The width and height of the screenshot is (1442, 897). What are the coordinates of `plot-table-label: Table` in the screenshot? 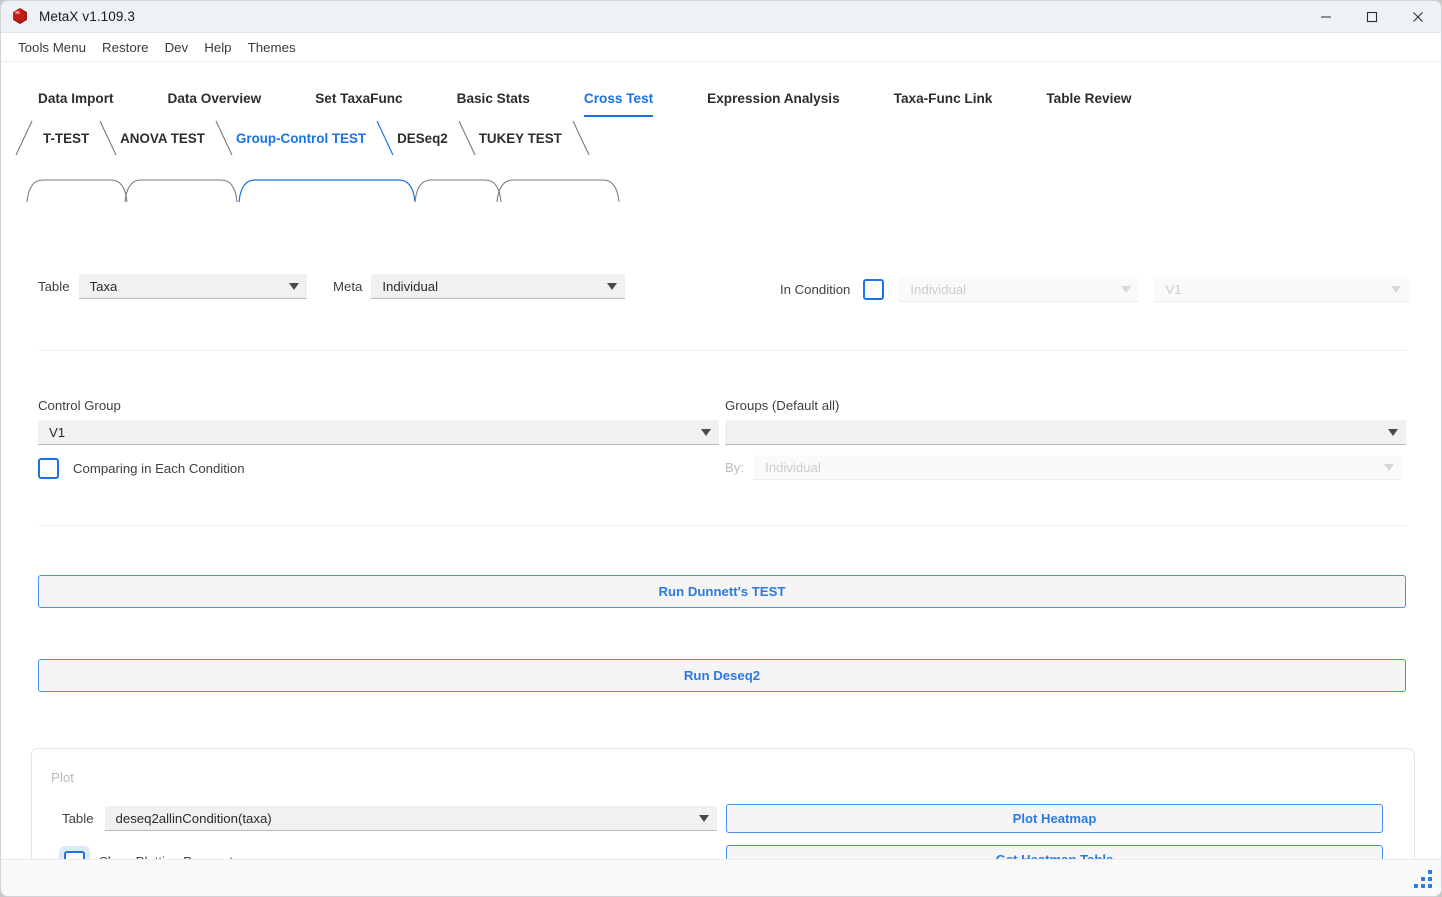 It's located at (78, 818).